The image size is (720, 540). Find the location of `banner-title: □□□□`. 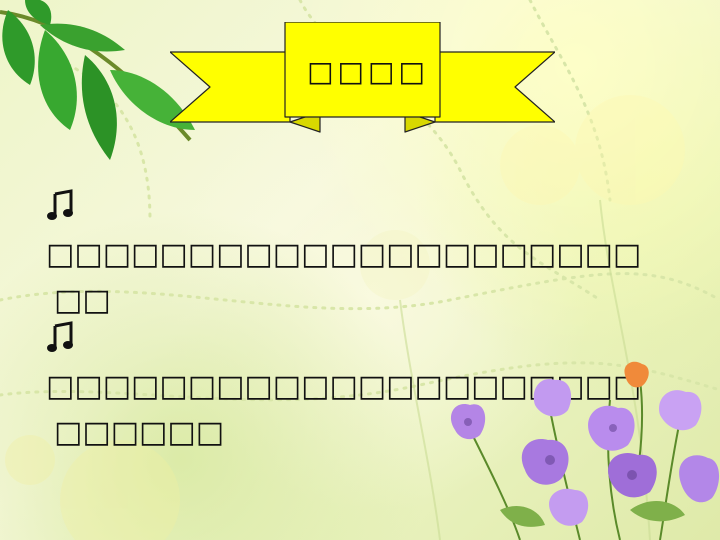

banner-title: □□□□ is located at coordinates (368, 71).